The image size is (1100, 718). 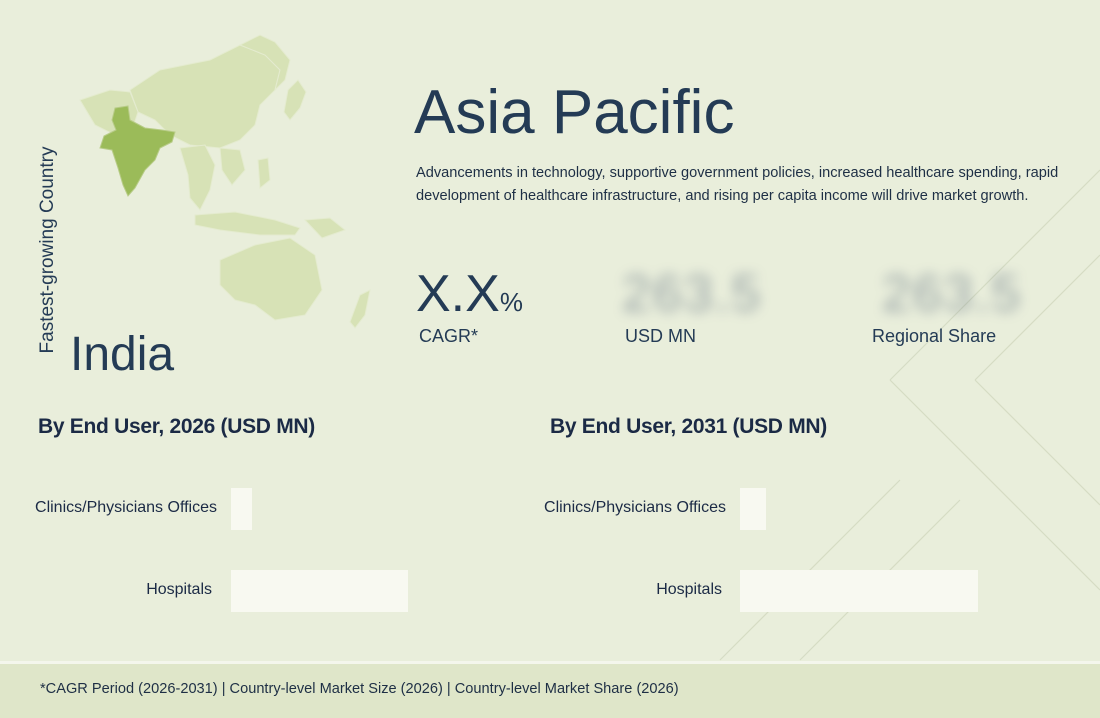 I want to click on indochina, so click(x=232, y=166).